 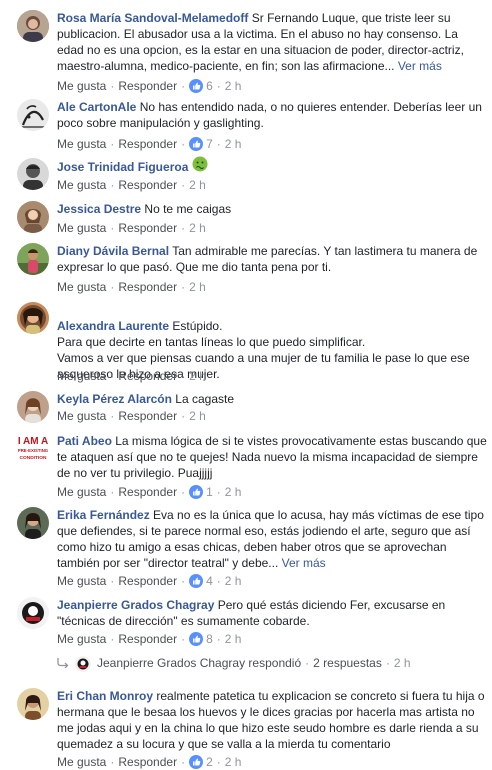 What do you see at coordinates (135, 605) in the screenshot?
I see `commenter-name: Jeanpierre Grados Chagray` at bounding box center [135, 605].